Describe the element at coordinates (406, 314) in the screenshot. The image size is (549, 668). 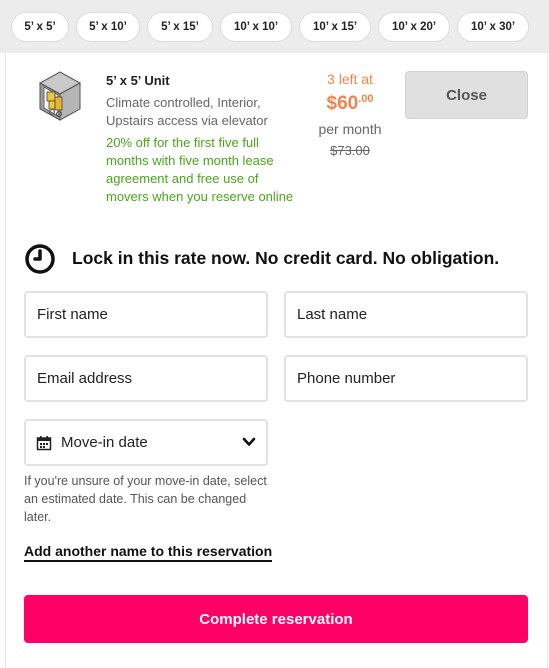
I see `last-name-field: Last name` at that location.